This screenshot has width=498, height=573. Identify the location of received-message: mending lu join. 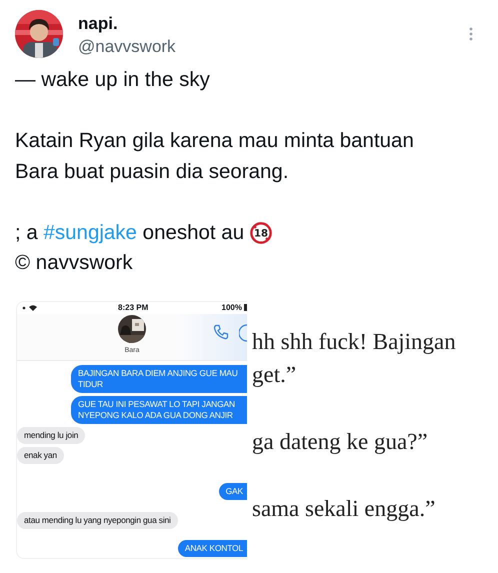
(51, 435).